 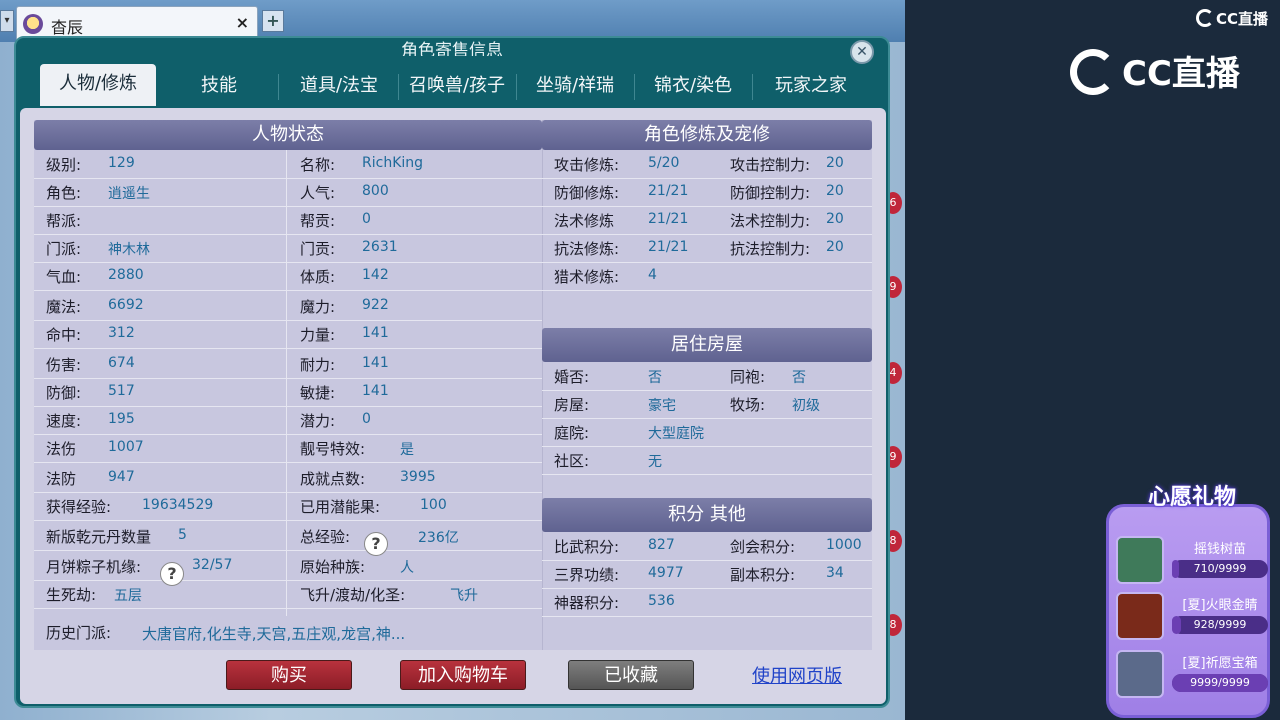 I want to click on gift-item: [夏]祈愿宝箱 9999/9999, so click(x=1192, y=674).